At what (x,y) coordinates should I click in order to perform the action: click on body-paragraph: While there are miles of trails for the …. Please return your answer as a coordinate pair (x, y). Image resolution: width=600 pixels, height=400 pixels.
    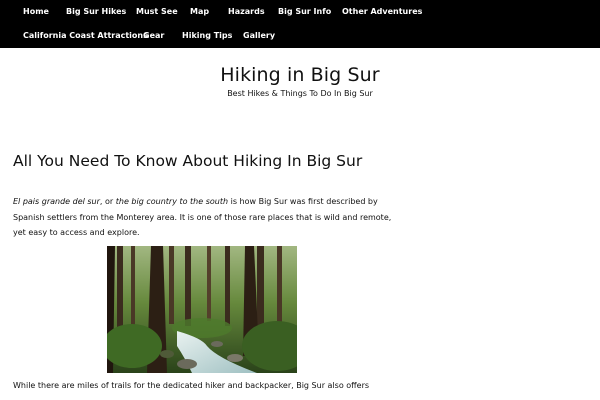
    Looking at the image, I should click on (191, 385).